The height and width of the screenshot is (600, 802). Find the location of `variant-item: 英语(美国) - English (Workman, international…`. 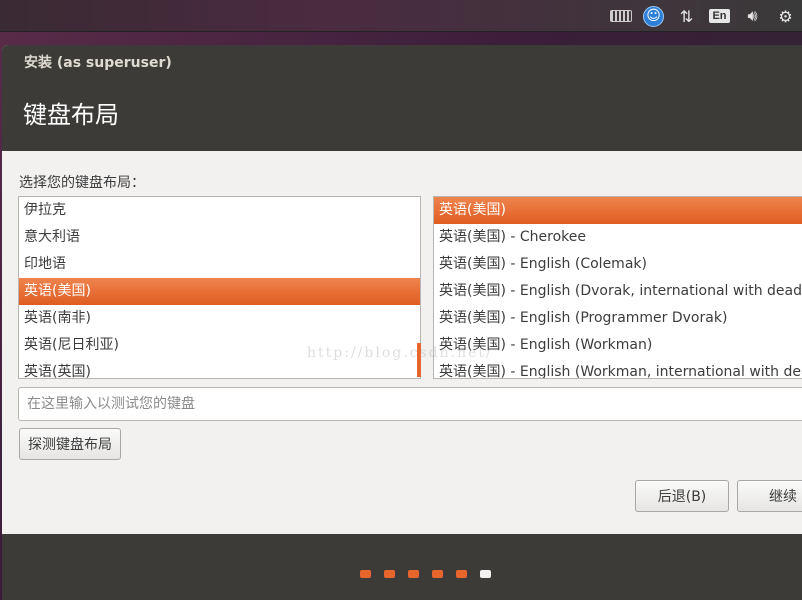

variant-item: 英语(美国) - English (Workman, international… is located at coordinates (618, 368).